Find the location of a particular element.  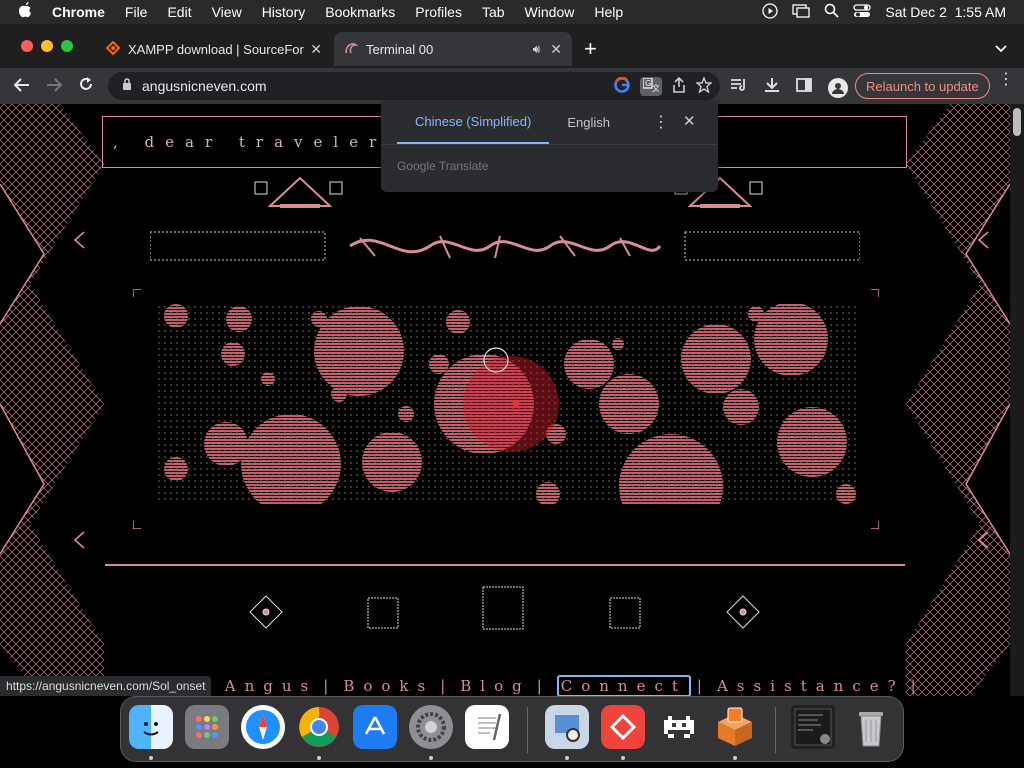

zoom-window-button is located at coordinates (67, 46).